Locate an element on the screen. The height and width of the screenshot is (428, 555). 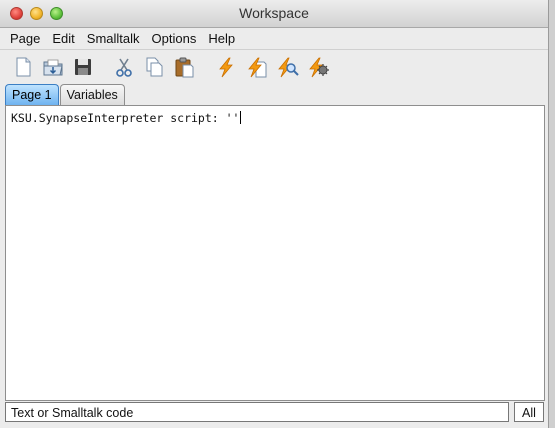
code-line: KSU.SynapseInterpreter script: '' is located at coordinates (125, 118).